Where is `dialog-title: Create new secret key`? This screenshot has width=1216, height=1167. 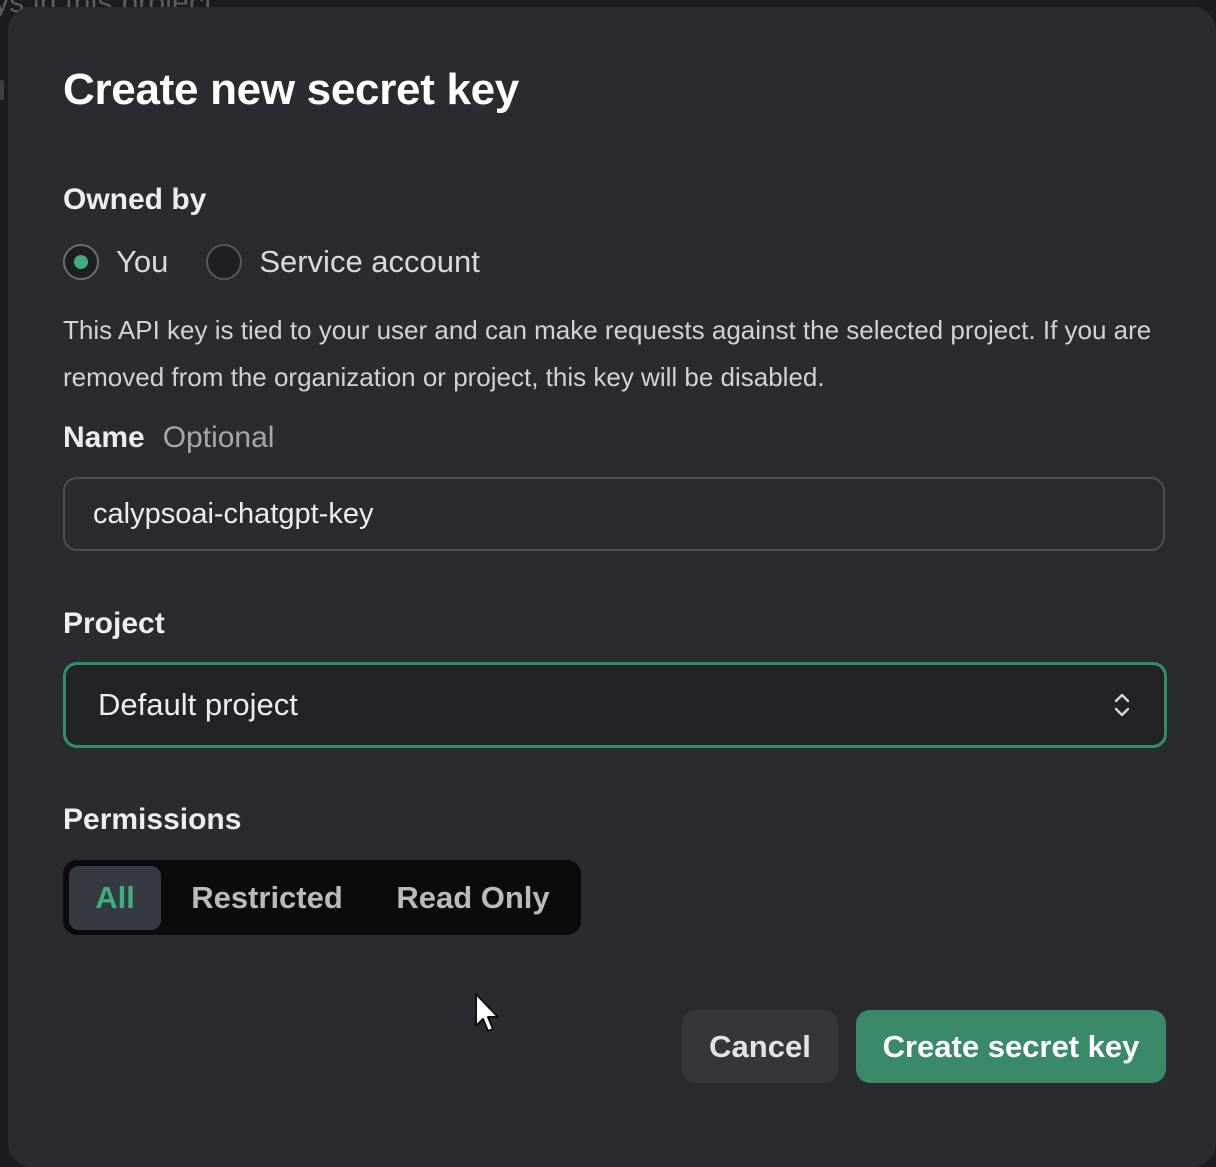
dialog-title: Create new secret key is located at coordinates (291, 89).